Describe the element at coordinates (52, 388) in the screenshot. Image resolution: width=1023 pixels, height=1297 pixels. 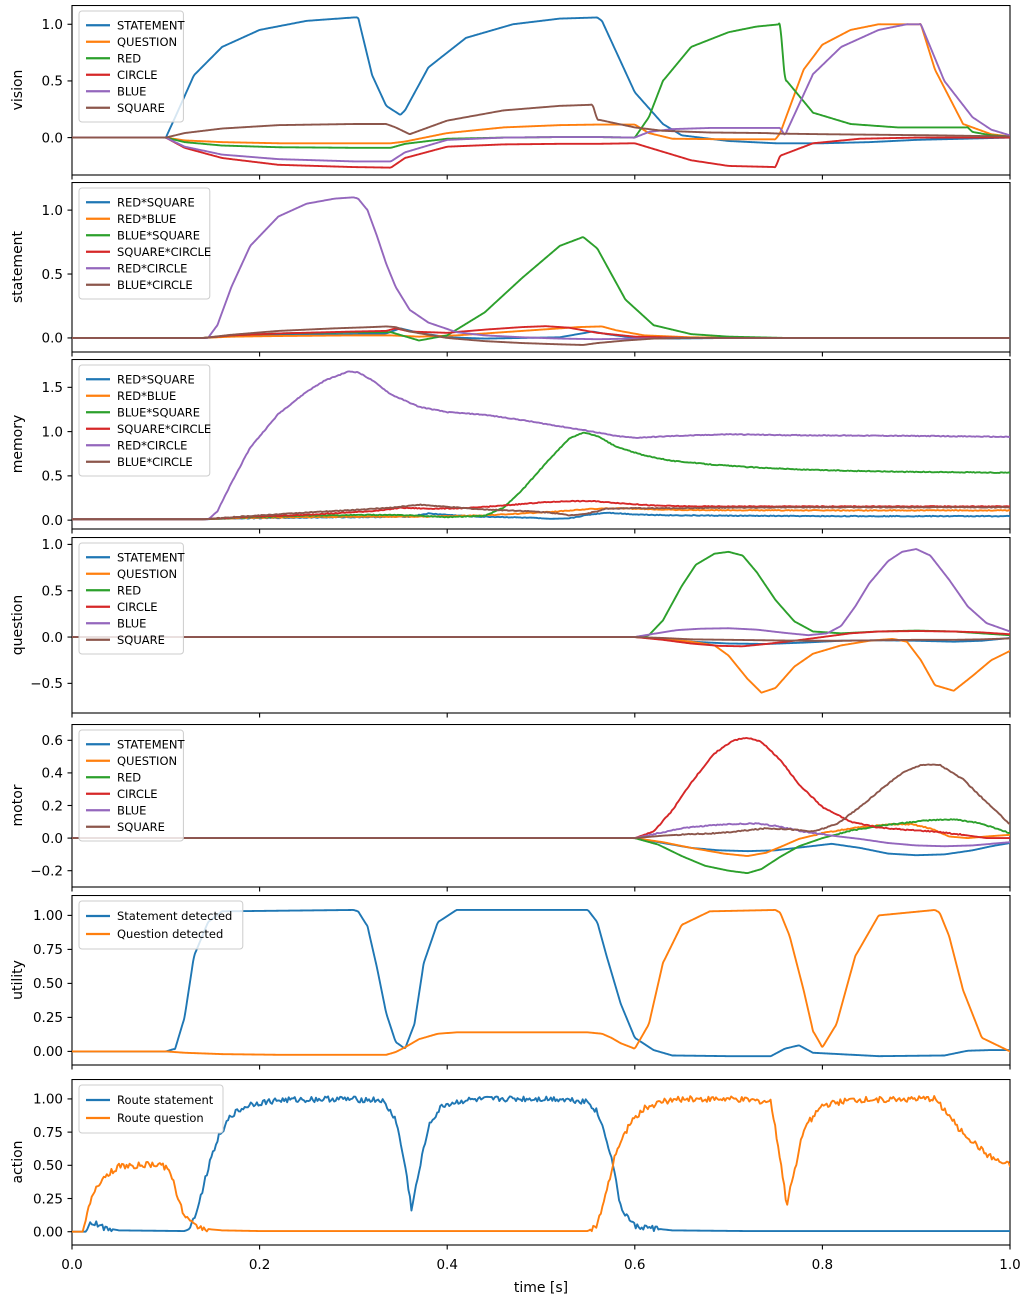
I see `y-tick-label: 1.5` at that location.